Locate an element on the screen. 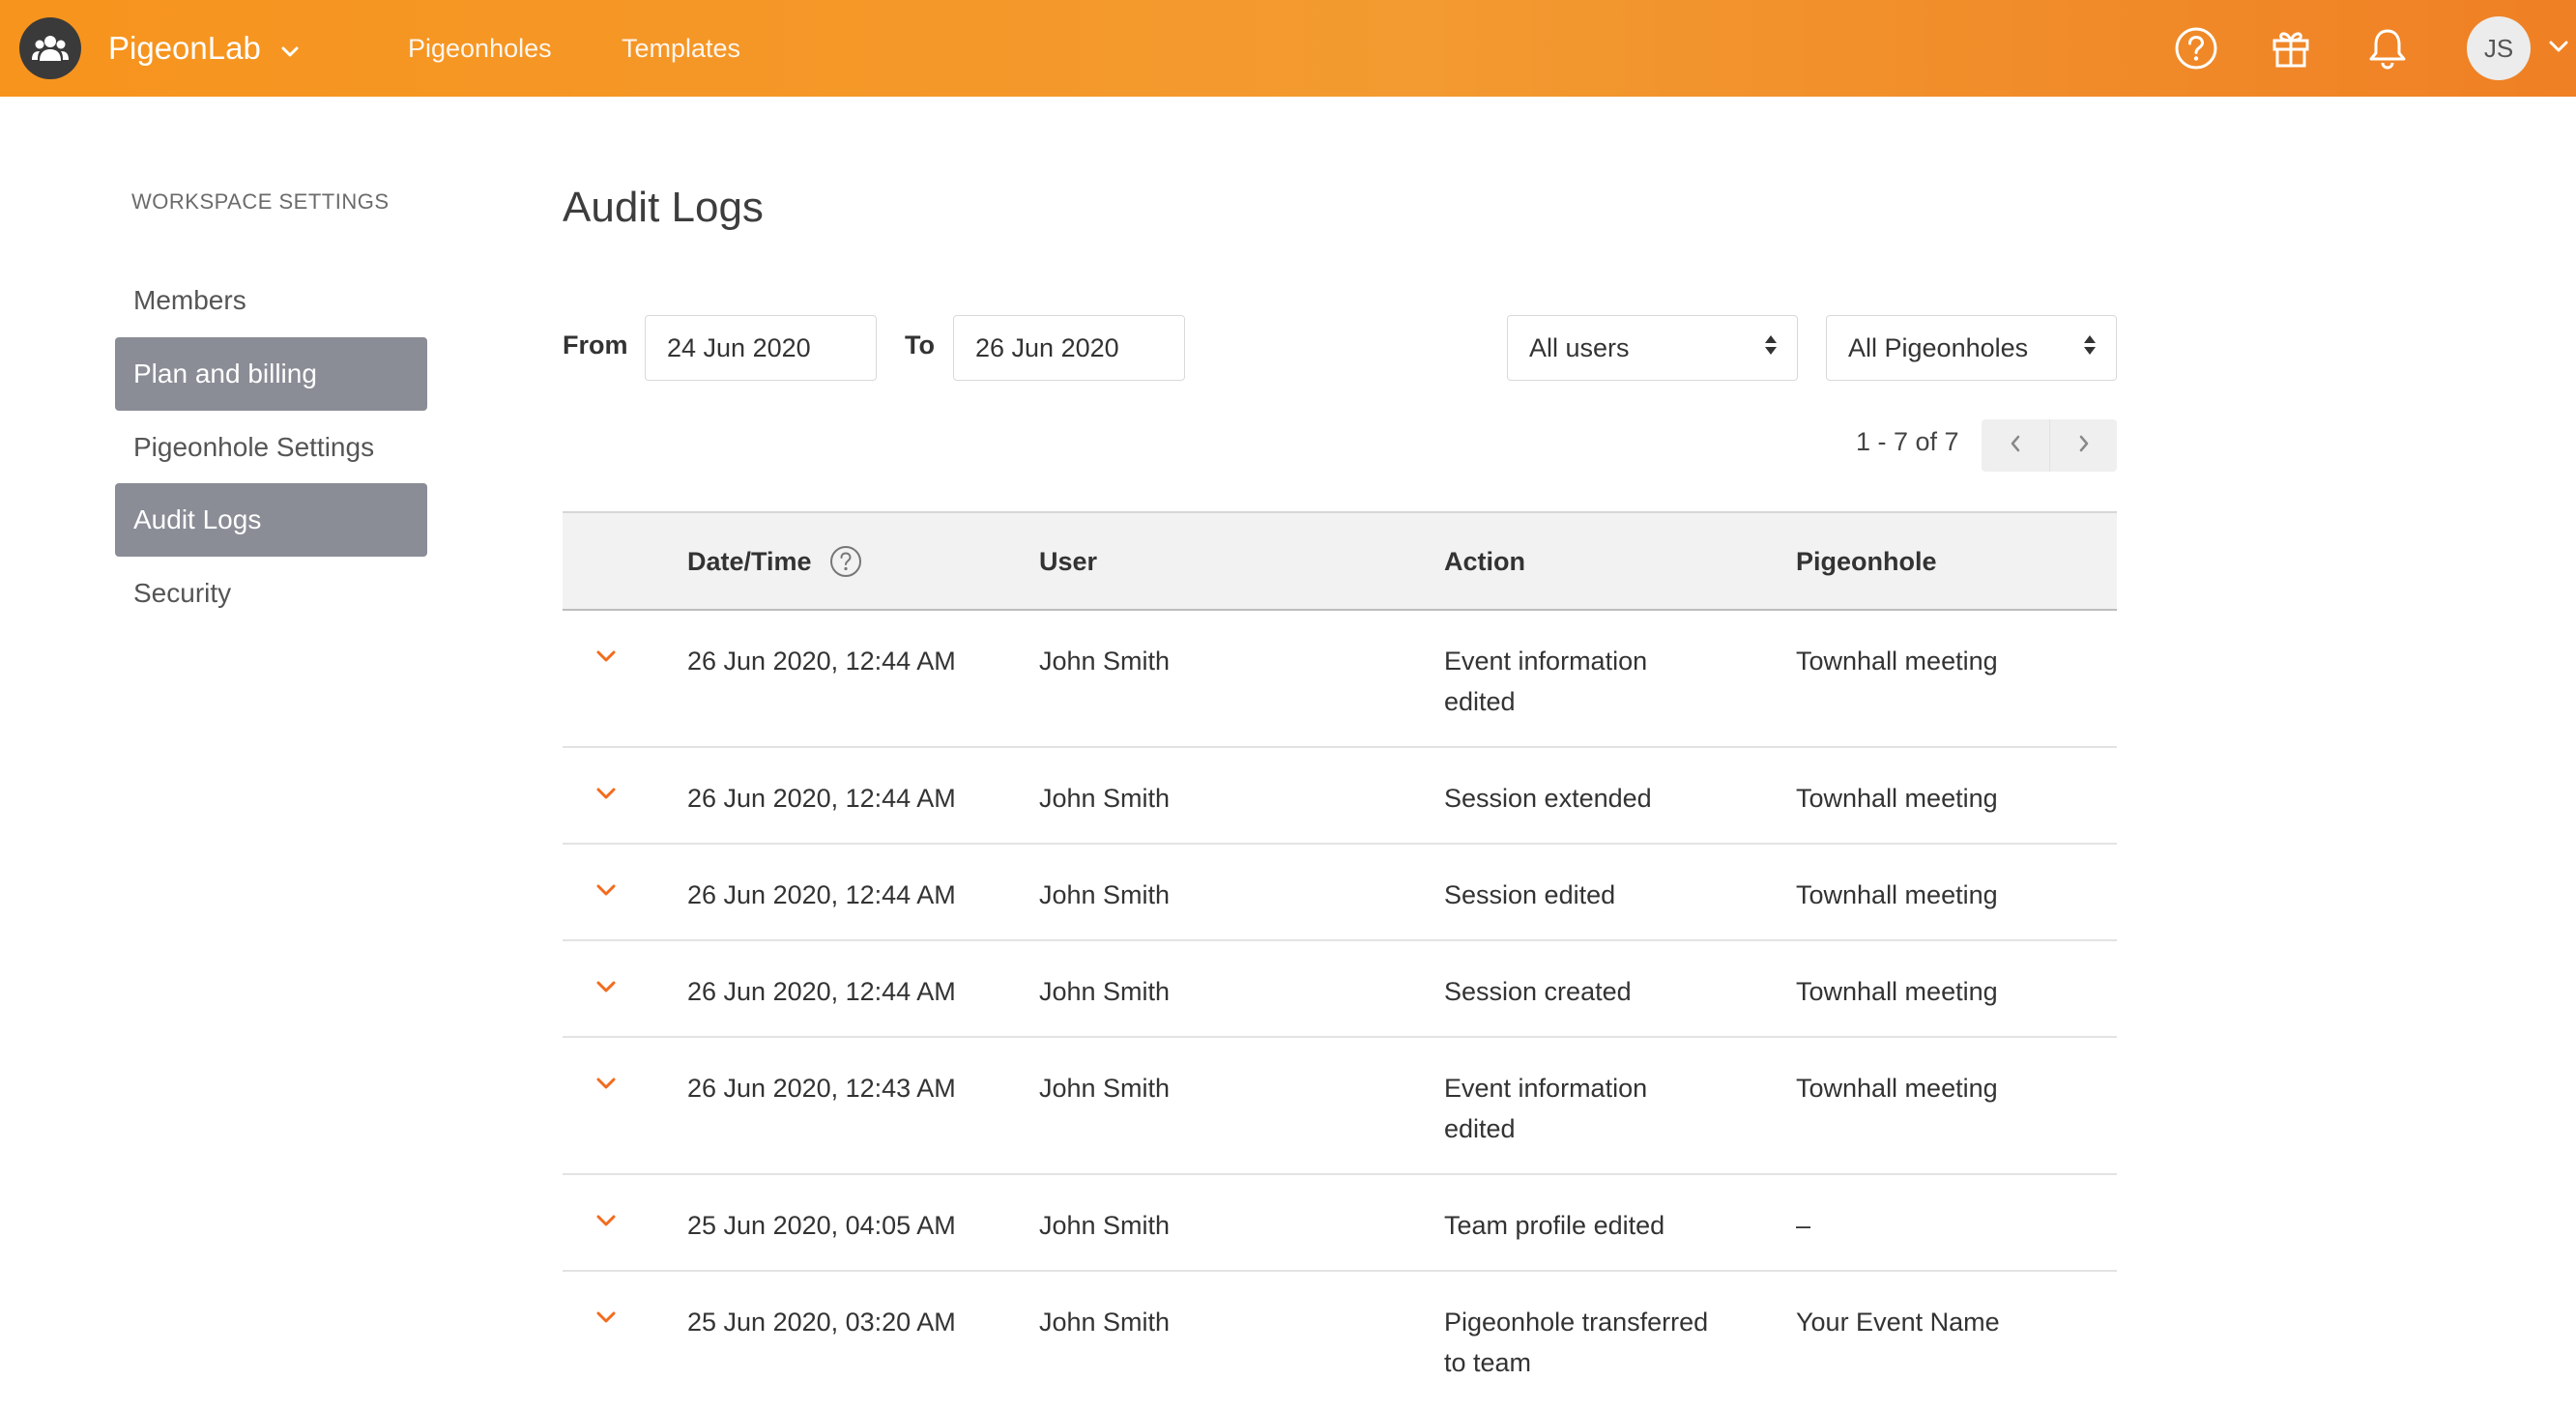 The height and width of the screenshot is (1409, 2576). cell-datetime: 25 Jun 2020, 04:05 AM is located at coordinates (821, 1225).